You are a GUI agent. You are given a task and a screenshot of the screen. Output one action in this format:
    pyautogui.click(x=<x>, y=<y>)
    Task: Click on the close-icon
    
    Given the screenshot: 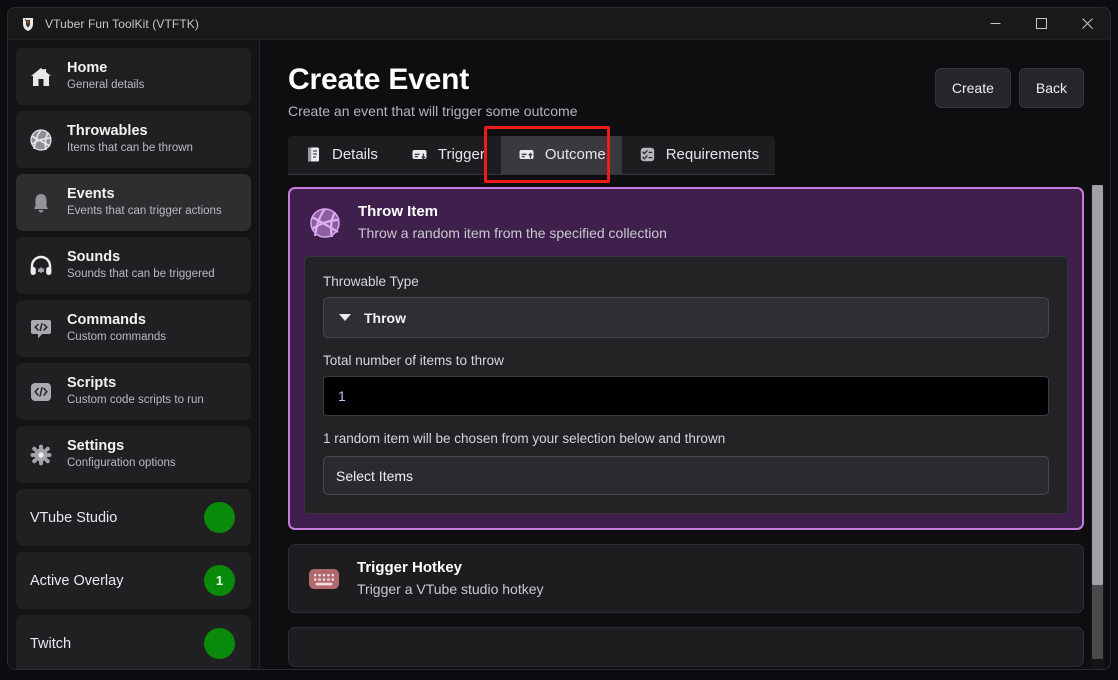 What is the action you would take?
    pyautogui.click(x=1087, y=24)
    